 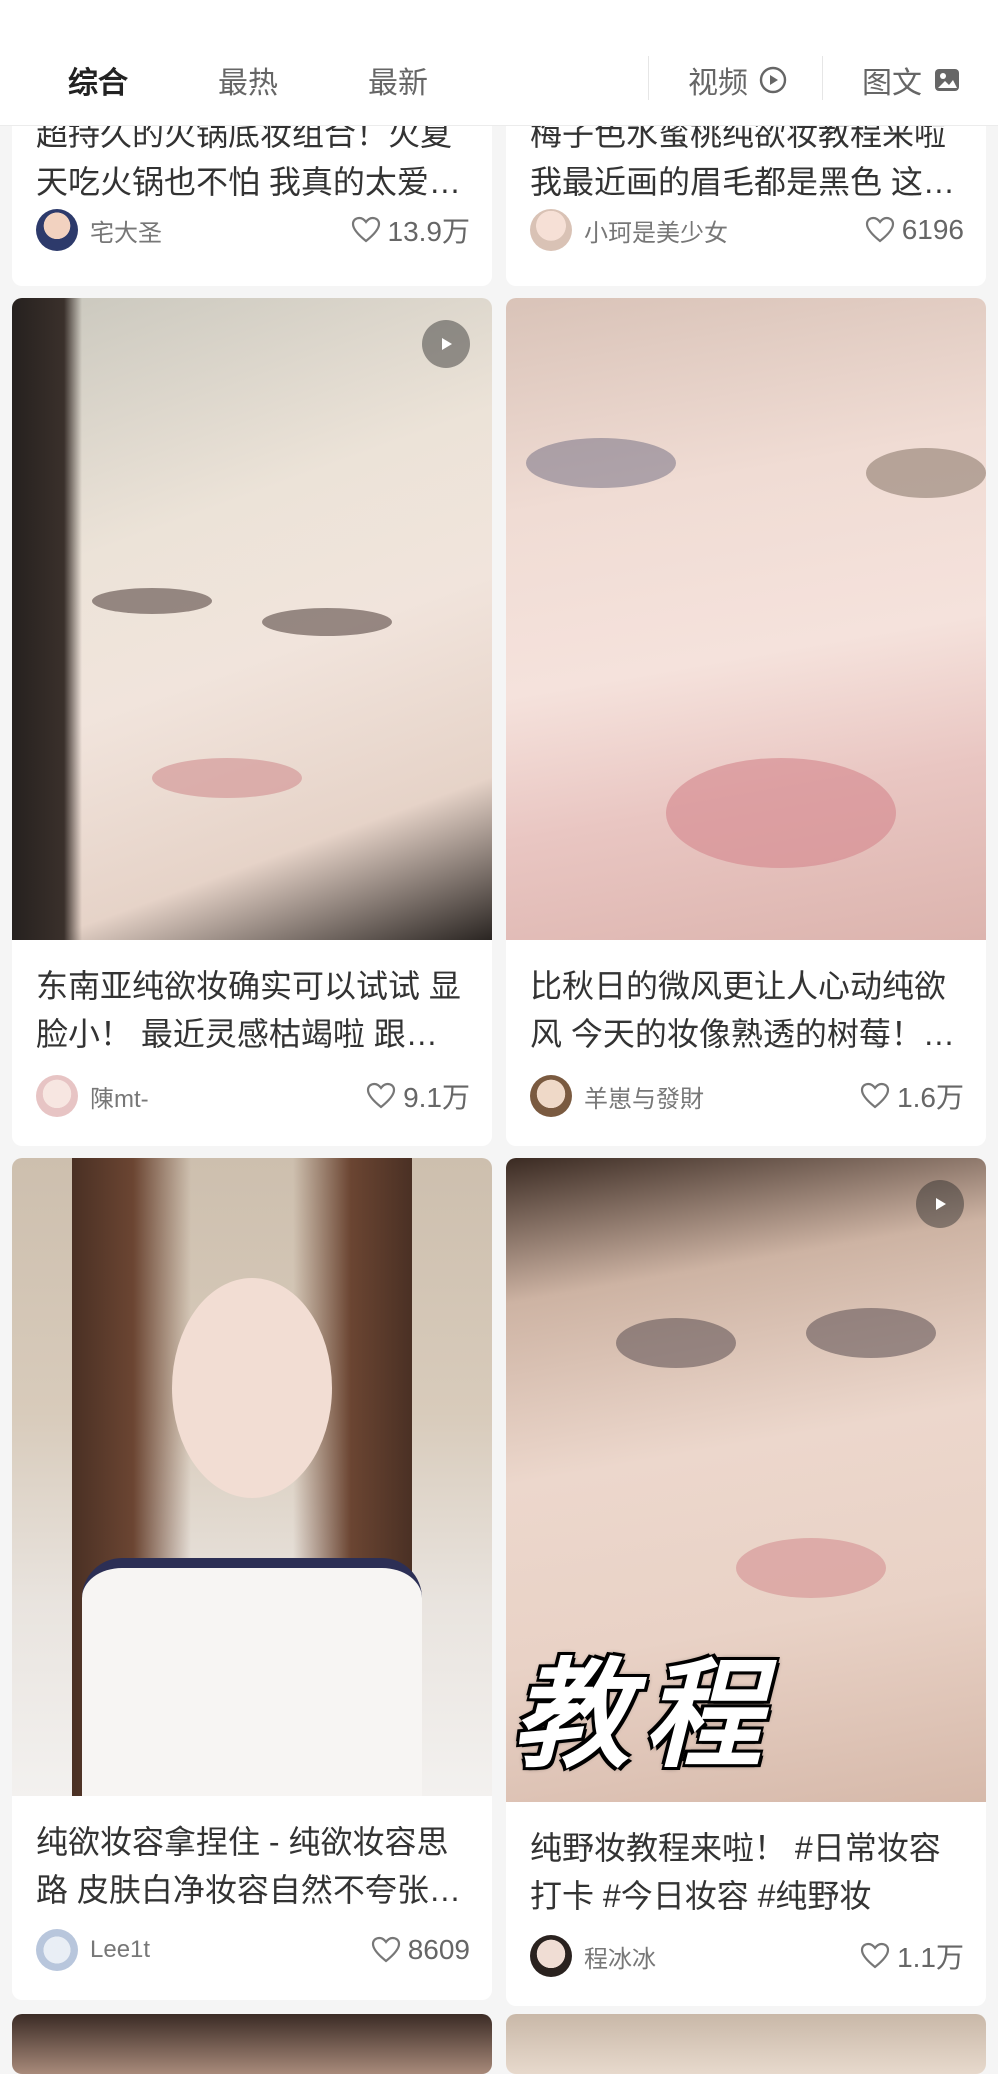 I want to click on filter-image-text-button: 图文, so click(x=912, y=80).